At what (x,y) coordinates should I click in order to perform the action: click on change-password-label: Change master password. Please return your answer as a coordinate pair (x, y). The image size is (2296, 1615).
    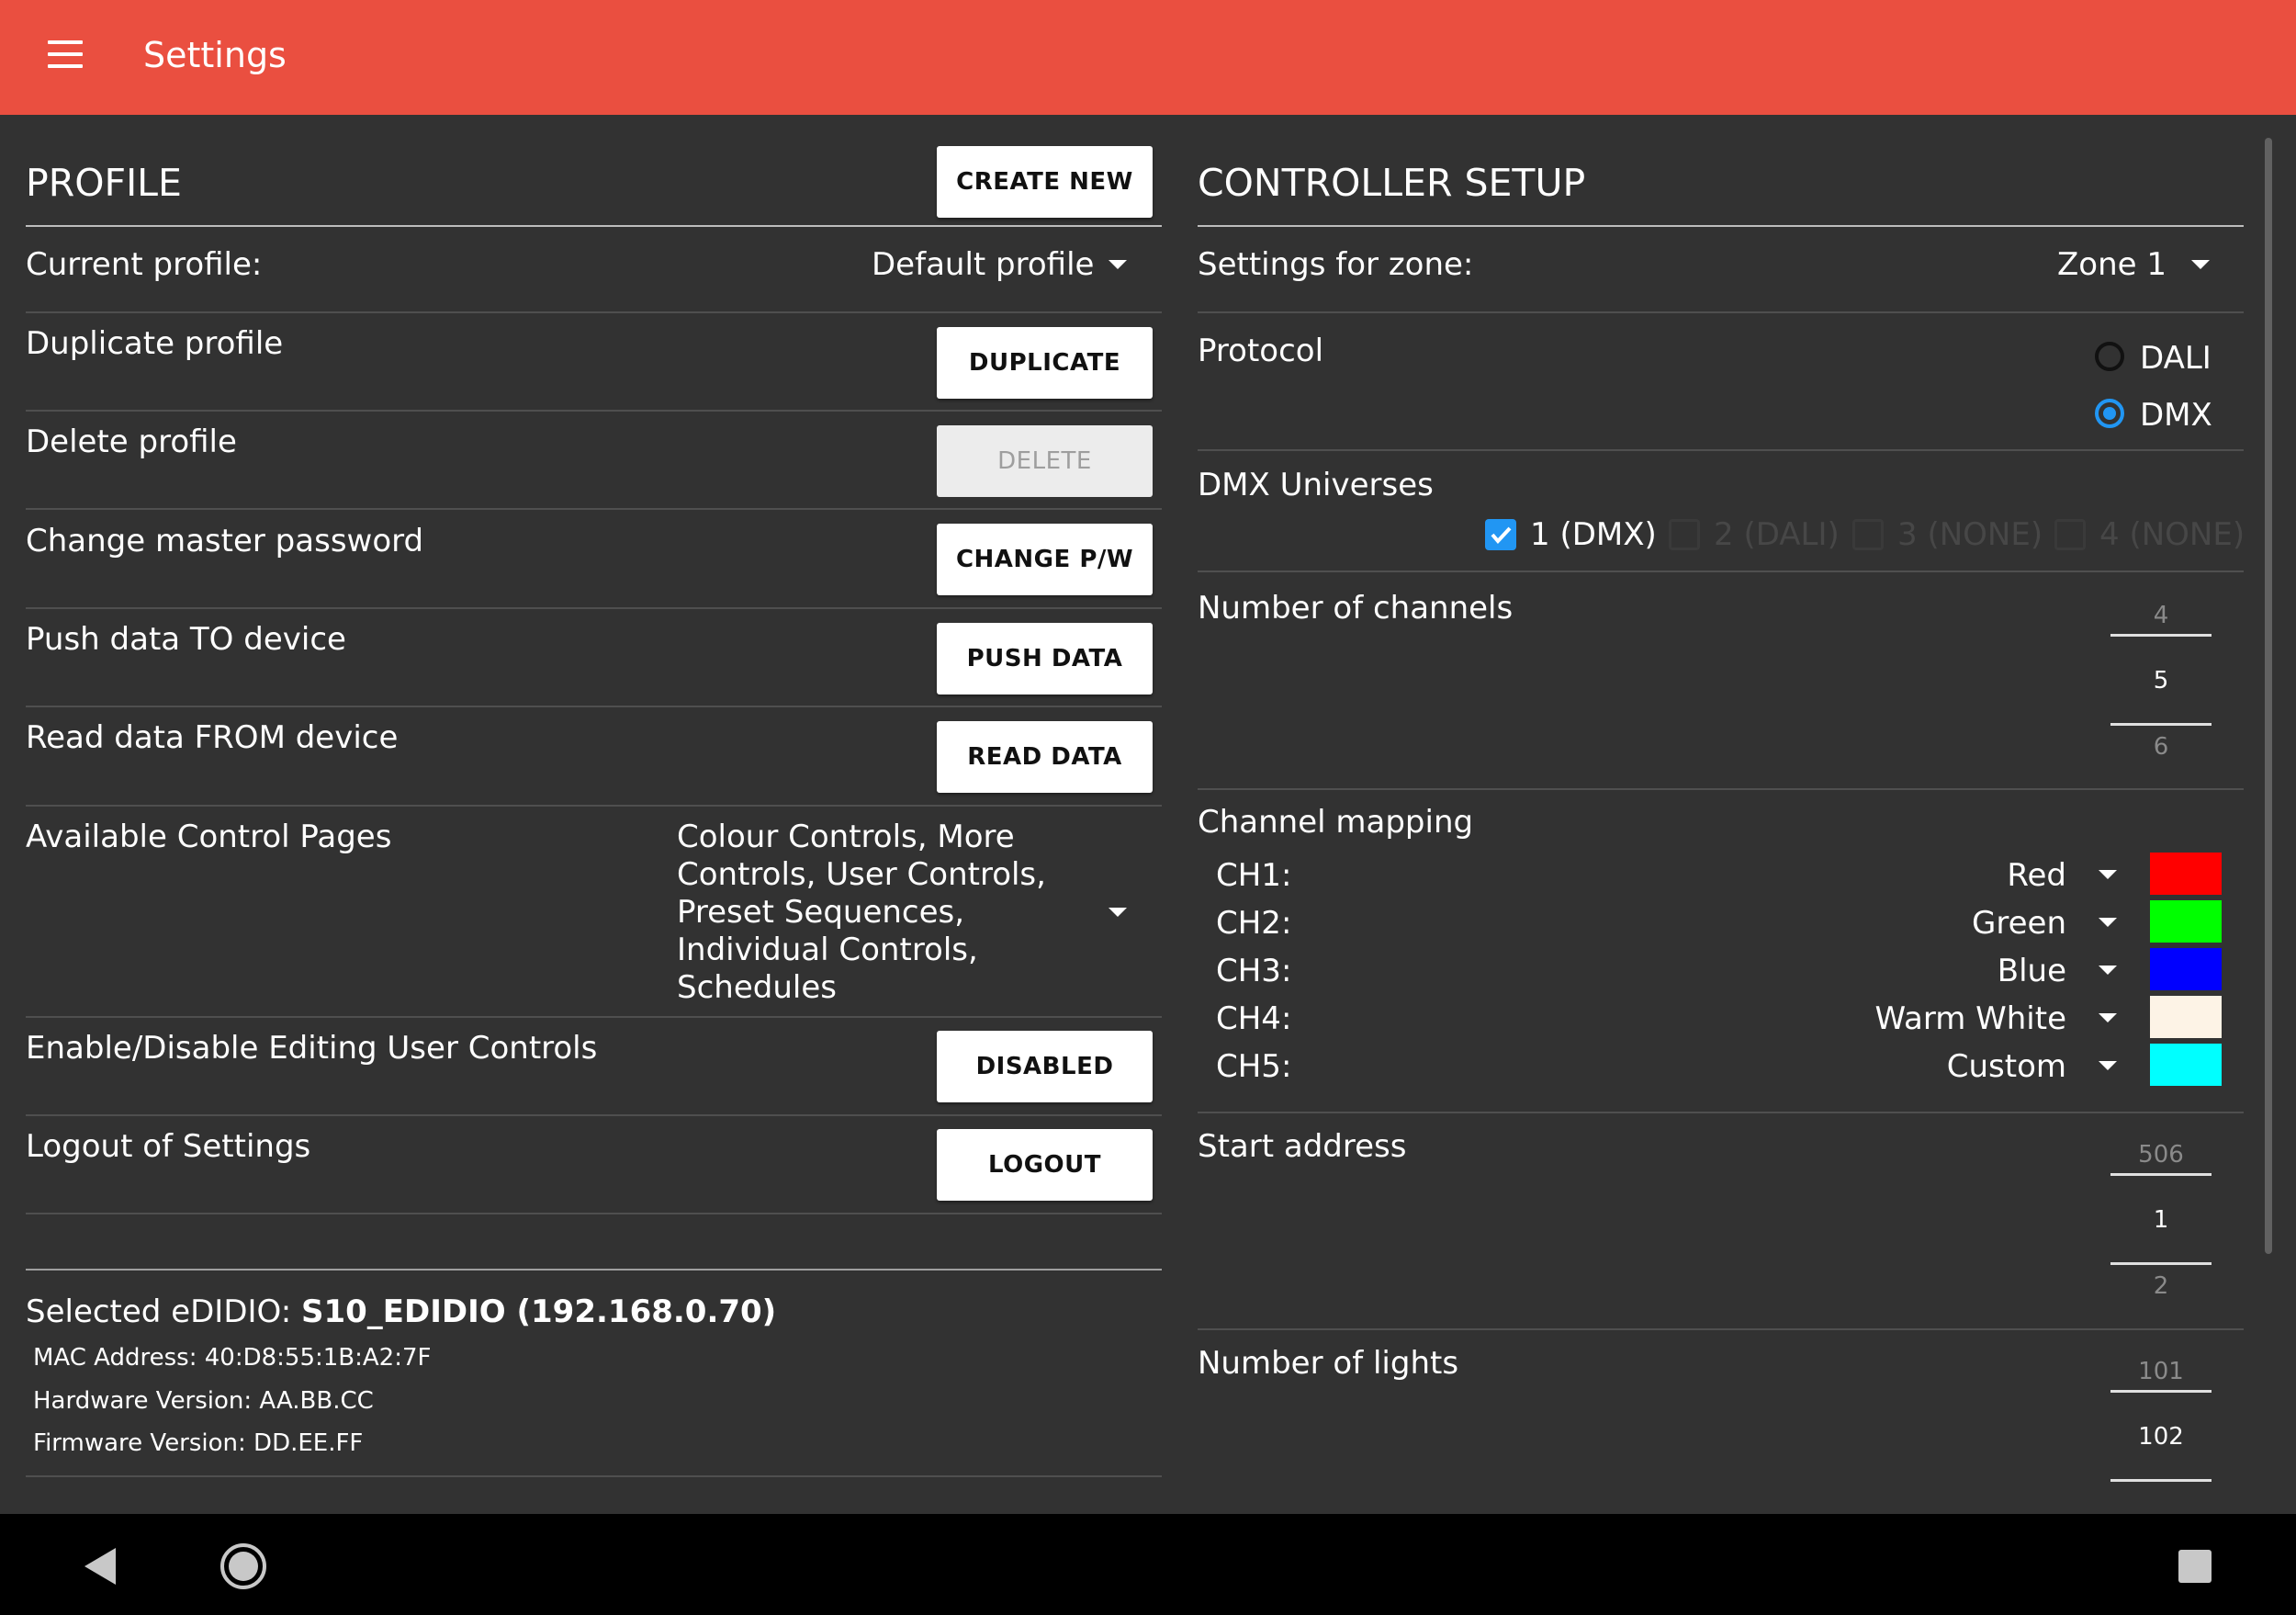
    Looking at the image, I should click on (225, 541).